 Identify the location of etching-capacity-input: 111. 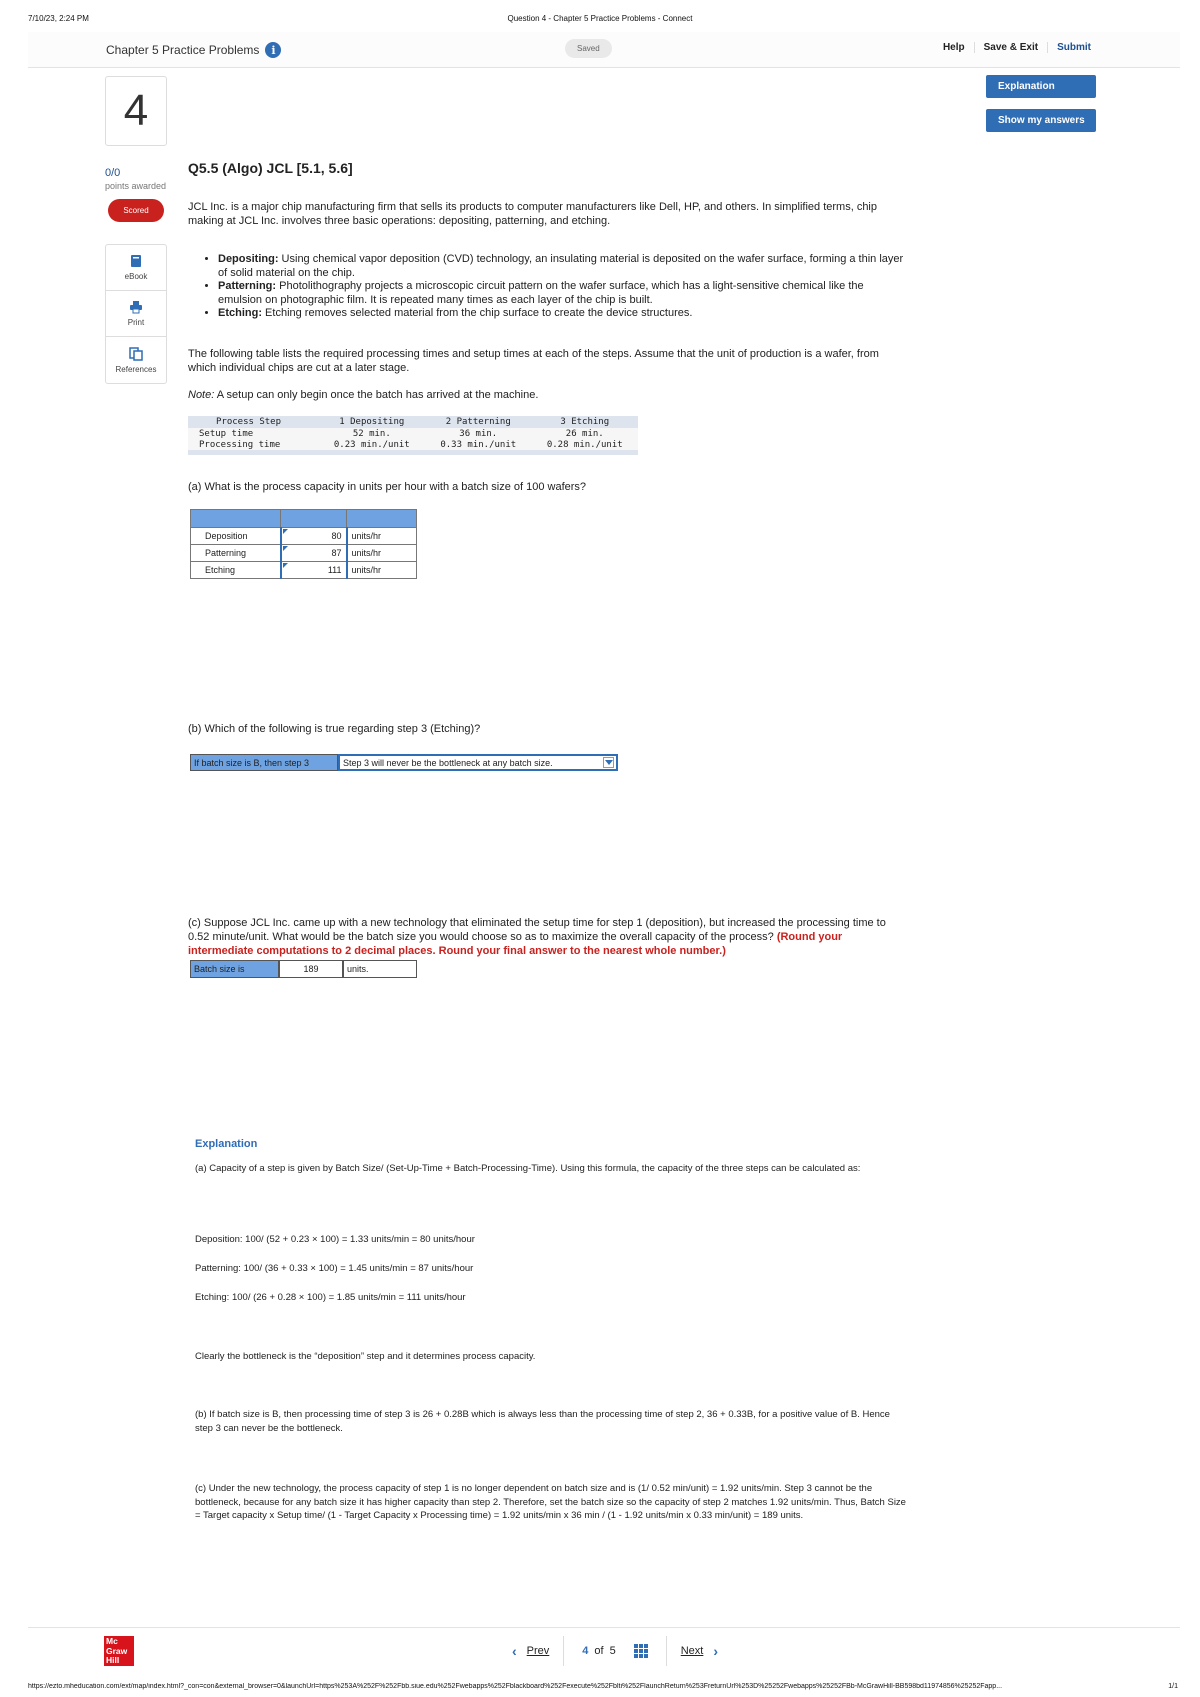
(313, 570).